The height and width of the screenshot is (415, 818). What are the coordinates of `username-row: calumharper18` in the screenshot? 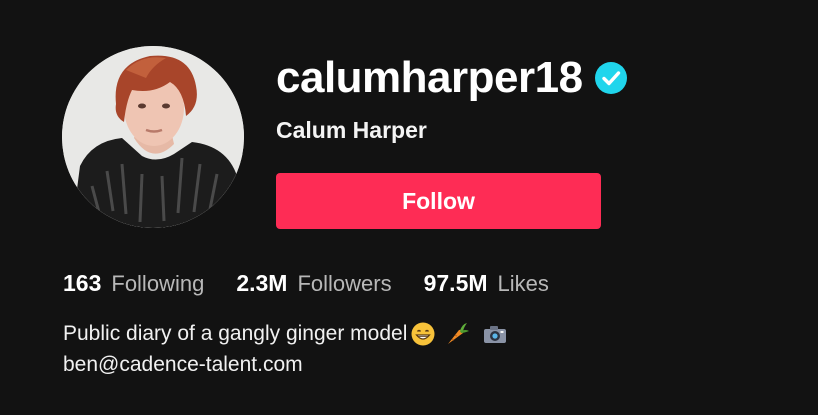 It's located at (451, 78).